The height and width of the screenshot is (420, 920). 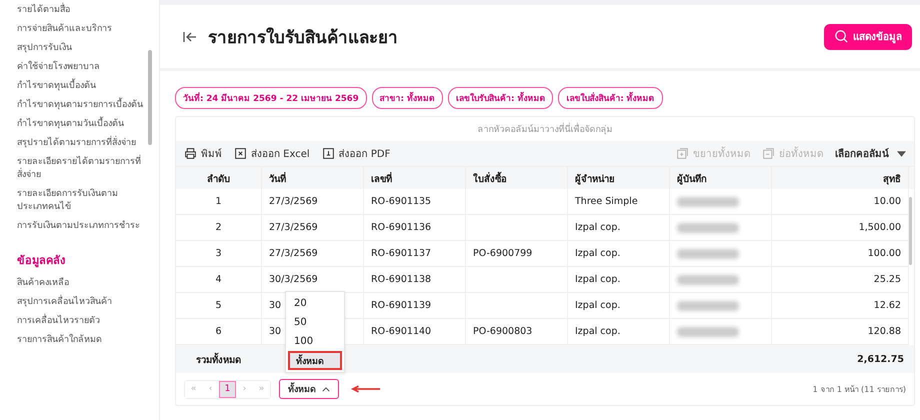 I want to click on table-cell: 6, so click(x=219, y=331).